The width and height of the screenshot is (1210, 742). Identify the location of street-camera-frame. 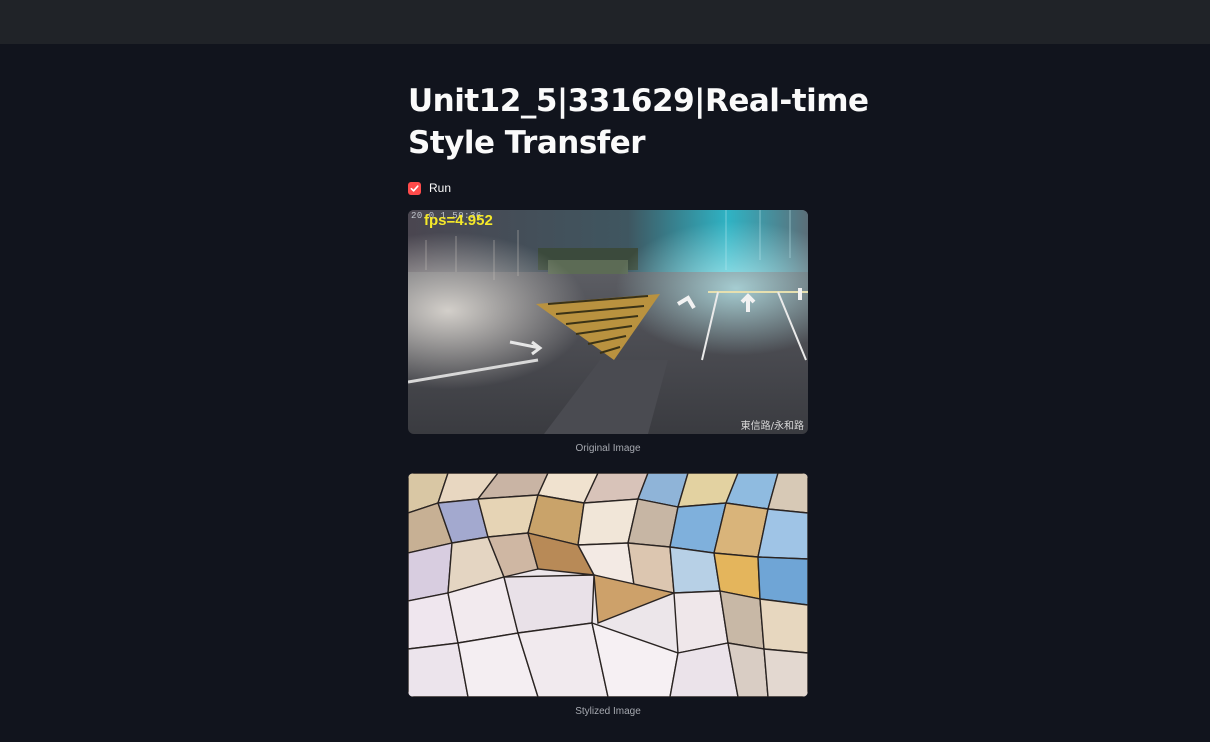
(608, 322).